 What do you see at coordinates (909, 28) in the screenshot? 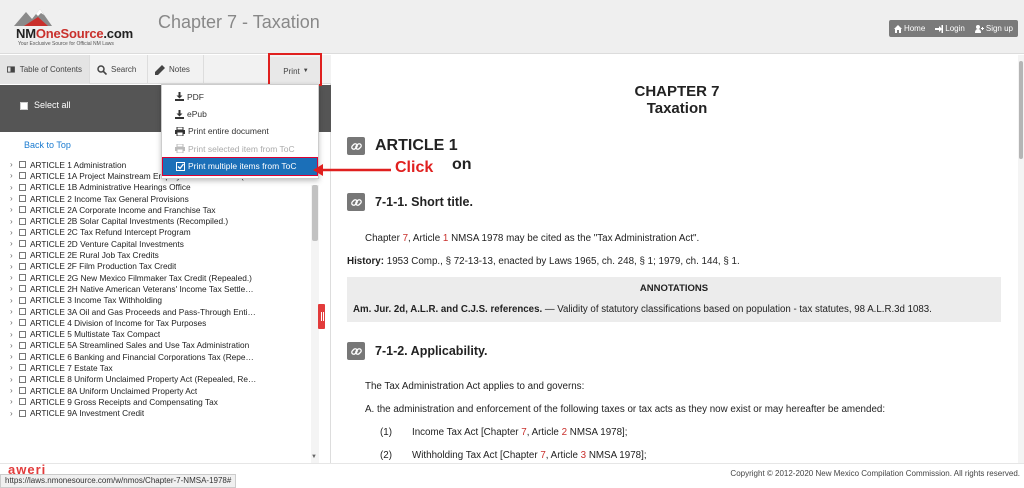
I see `home-button: Home` at bounding box center [909, 28].